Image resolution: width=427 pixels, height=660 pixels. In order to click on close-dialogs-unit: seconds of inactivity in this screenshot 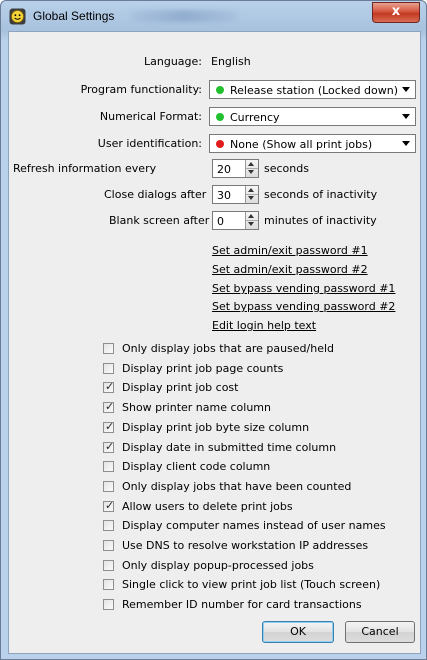, I will do `click(321, 194)`.